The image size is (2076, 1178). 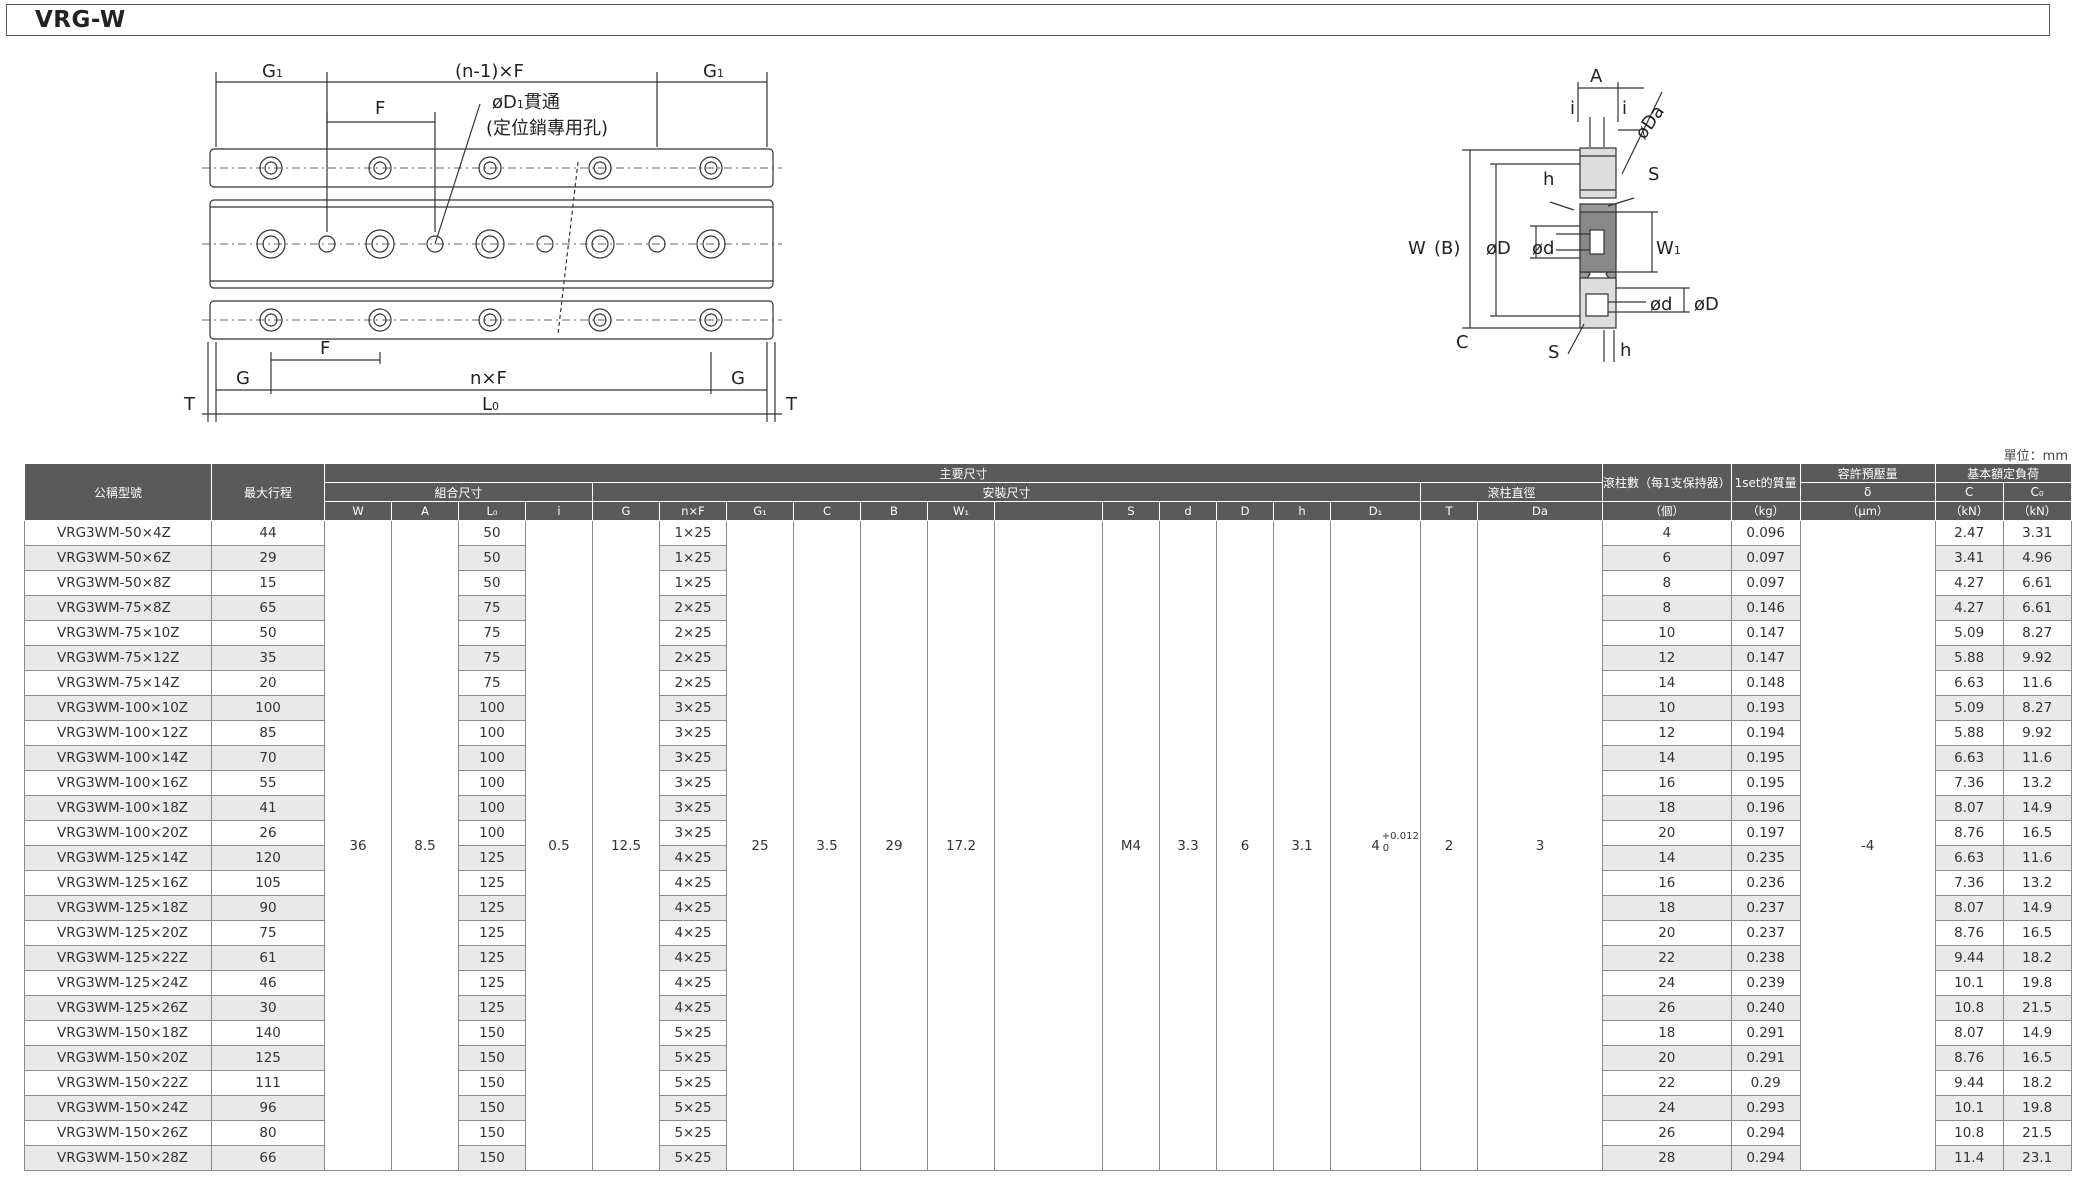 I want to click on cell-c0: 9.92, so click(x=2037, y=658).